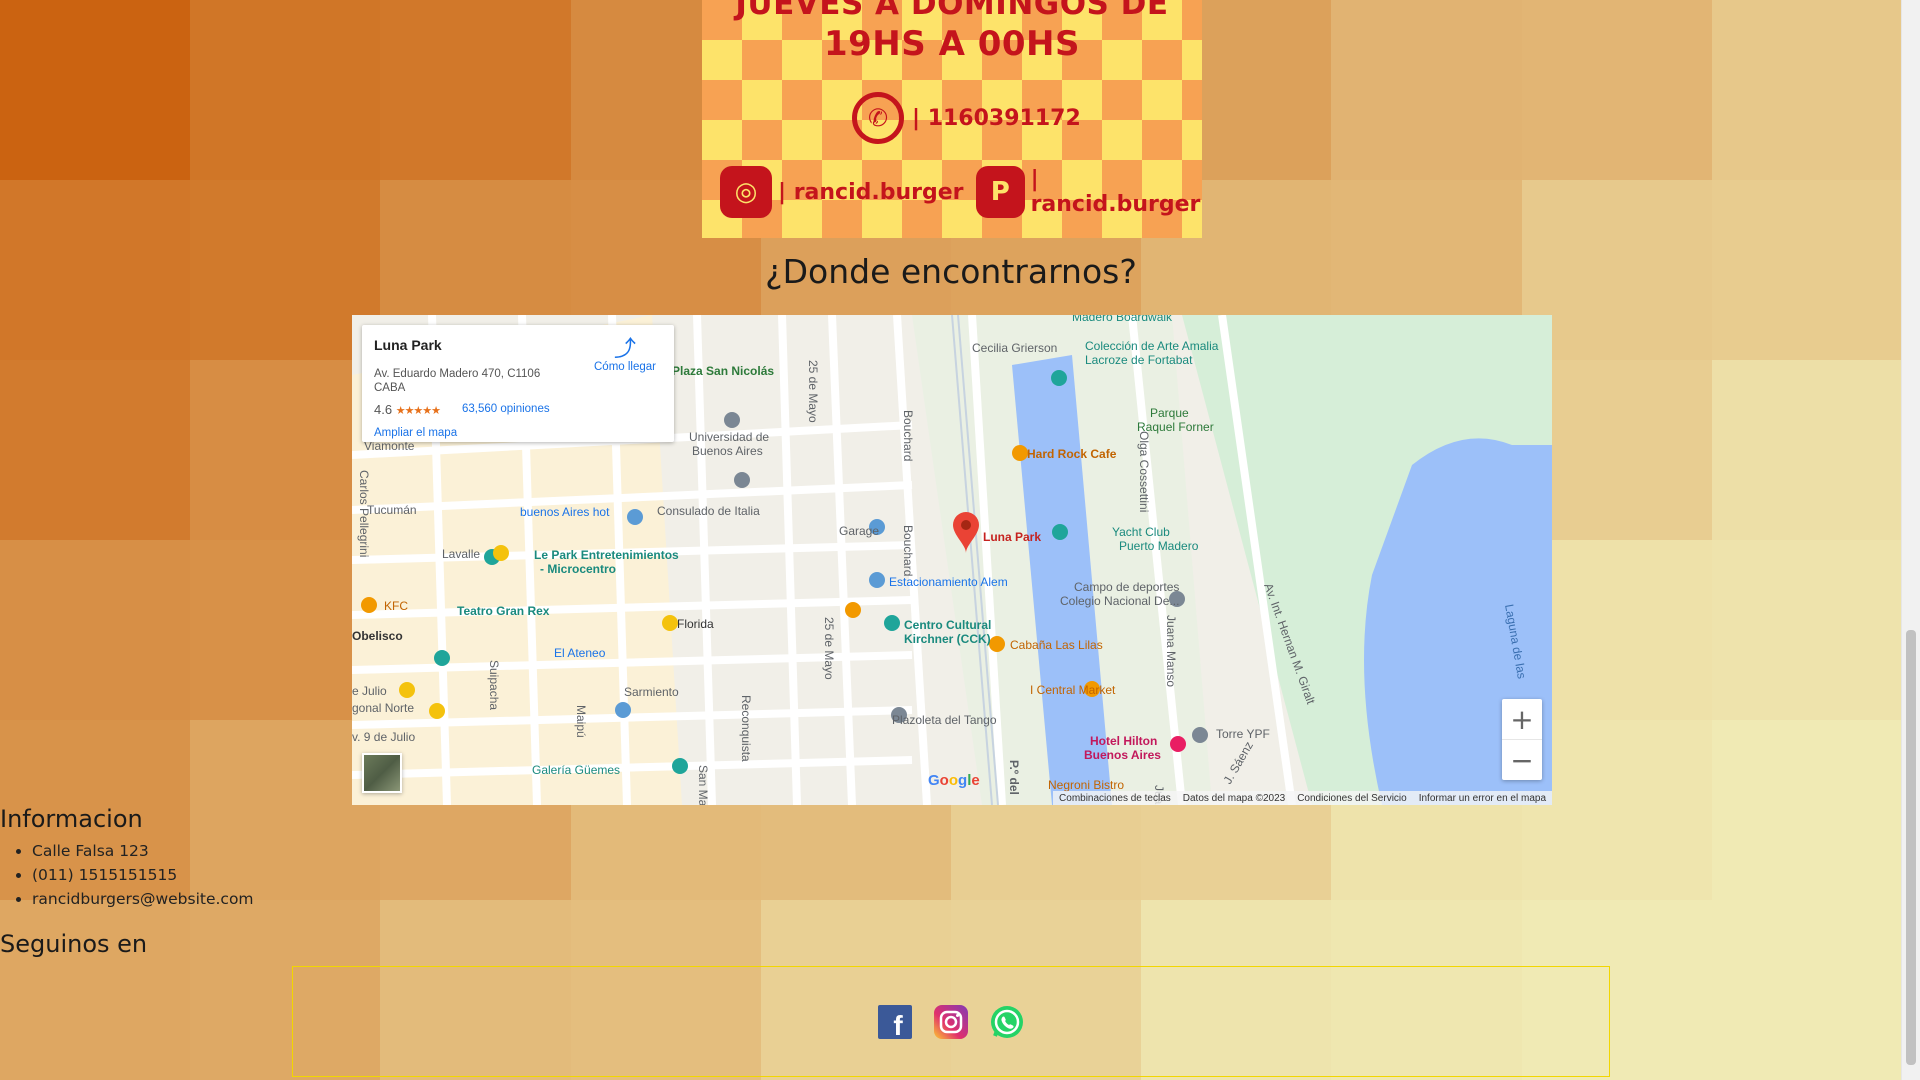  What do you see at coordinates (729, 437) in the screenshot?
I see `map-label: Universidad de` at bounding box center [729, 437].